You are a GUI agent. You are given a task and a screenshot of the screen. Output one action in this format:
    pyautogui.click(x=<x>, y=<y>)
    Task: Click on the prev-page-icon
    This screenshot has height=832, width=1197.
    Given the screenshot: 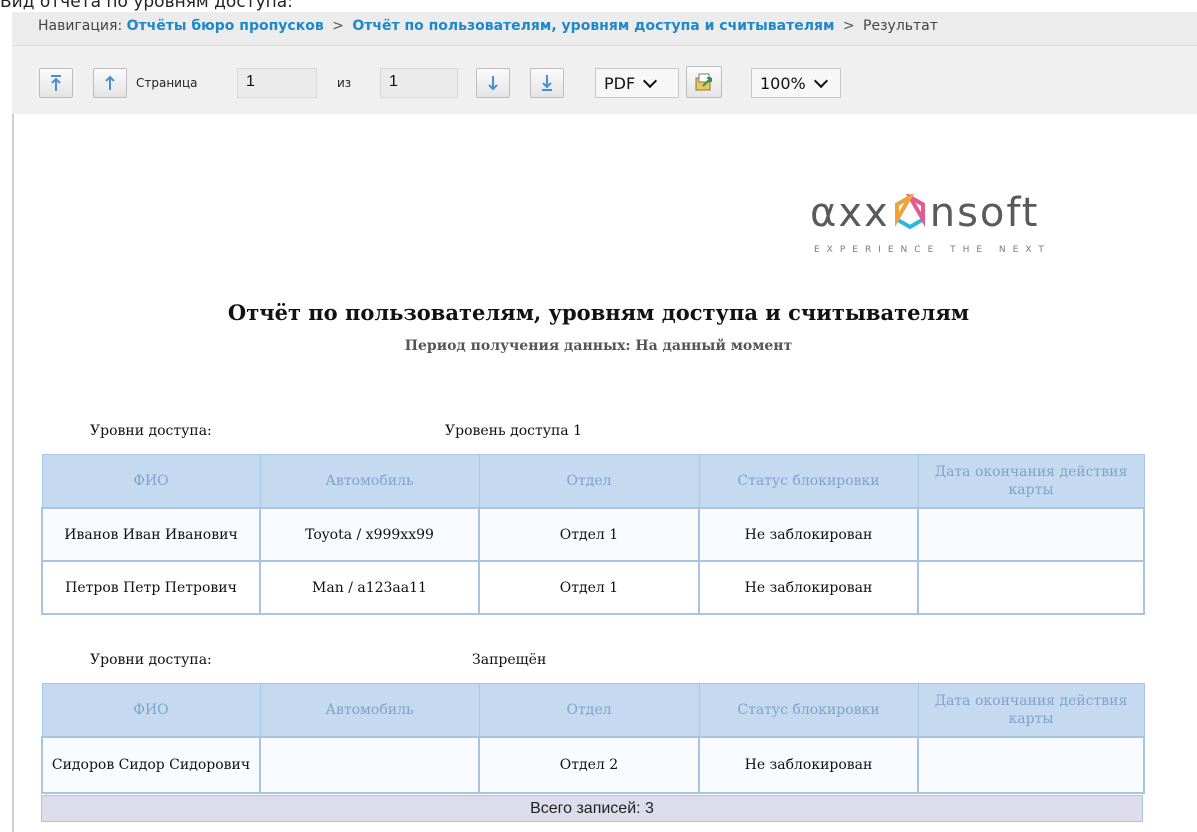 What is the action you would take?
    pyautogui.click(x=110, y=82)
    